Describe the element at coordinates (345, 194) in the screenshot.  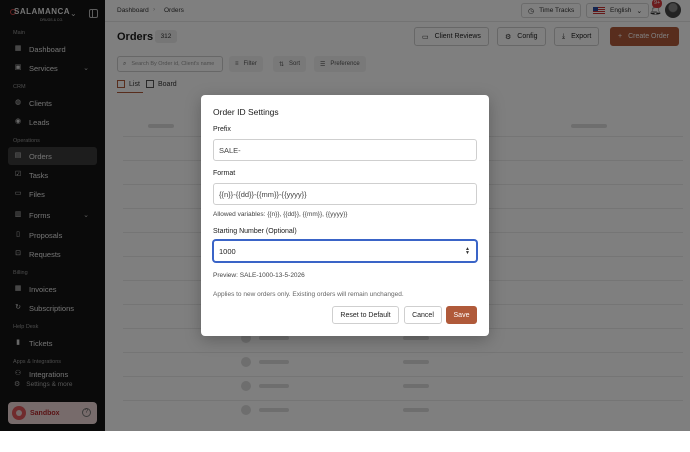
I see `format-input: {{n}}-{{dd}}-{{mm}}-{{yyyy}}` at that location.